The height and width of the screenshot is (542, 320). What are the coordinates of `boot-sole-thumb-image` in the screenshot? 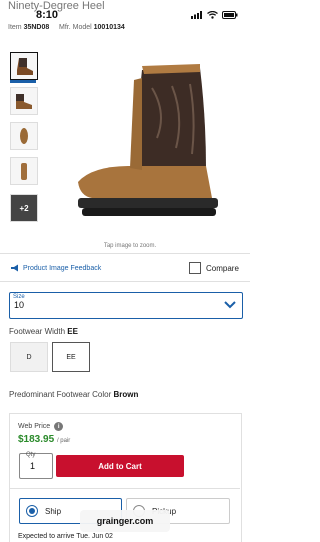 It's located at (24, 136).